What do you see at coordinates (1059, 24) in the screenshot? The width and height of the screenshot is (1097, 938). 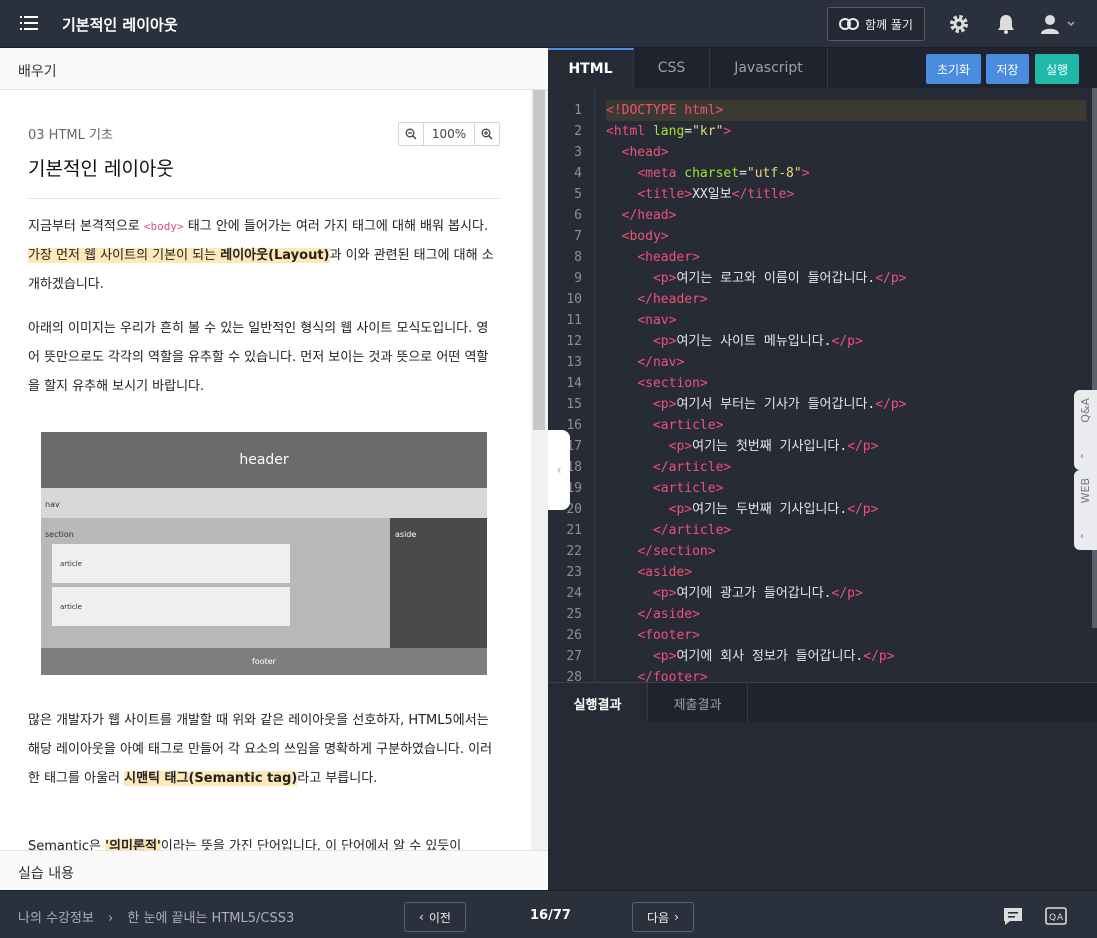 I see `user-avatar-icon` at bounding box center [1059, 24].